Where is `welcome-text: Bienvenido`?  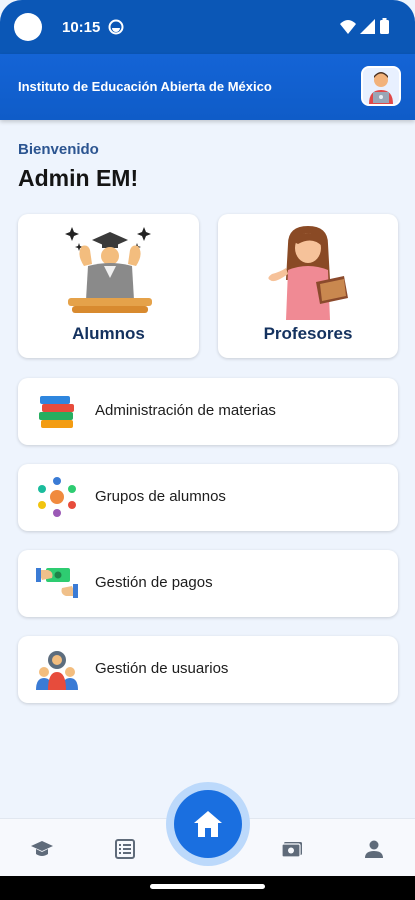 welcome-text: Bienvenido is located at coordinates (58, 149).